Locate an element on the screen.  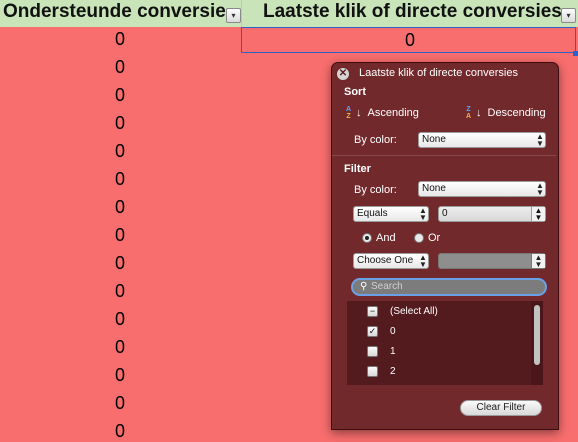
search-icon: ⚲ is located at coordinates (364, 286).